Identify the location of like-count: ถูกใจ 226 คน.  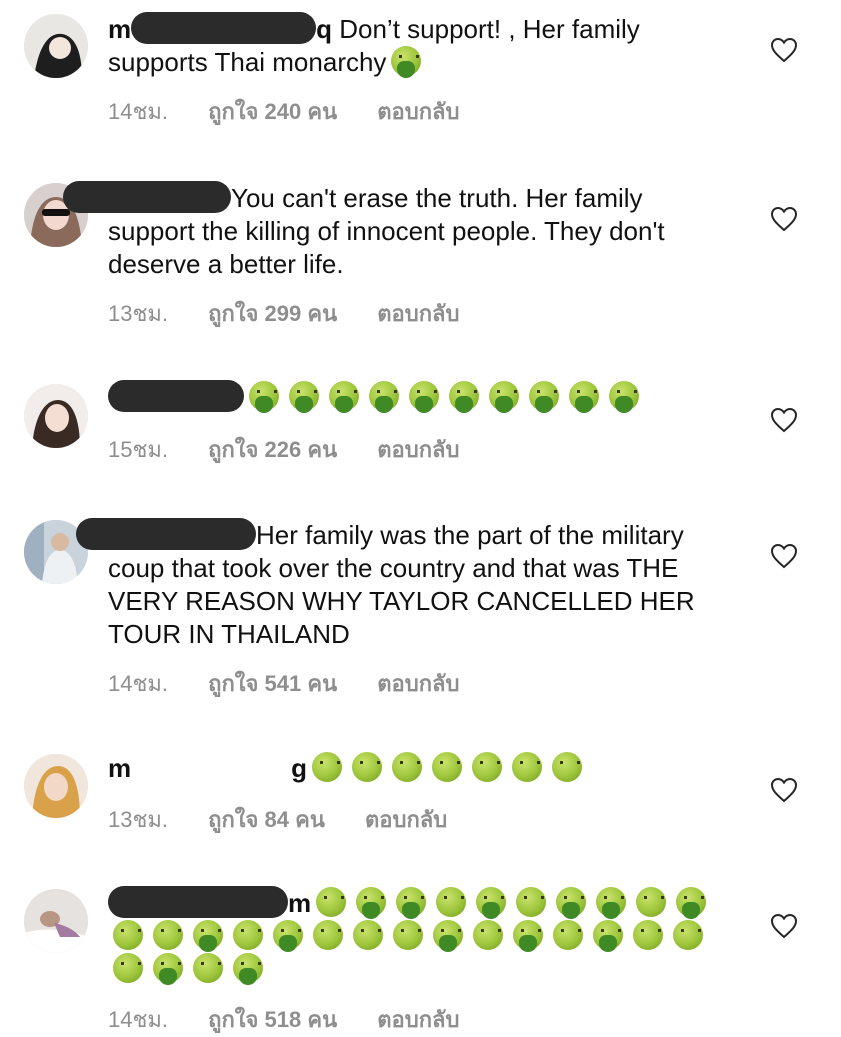
(272, 449).